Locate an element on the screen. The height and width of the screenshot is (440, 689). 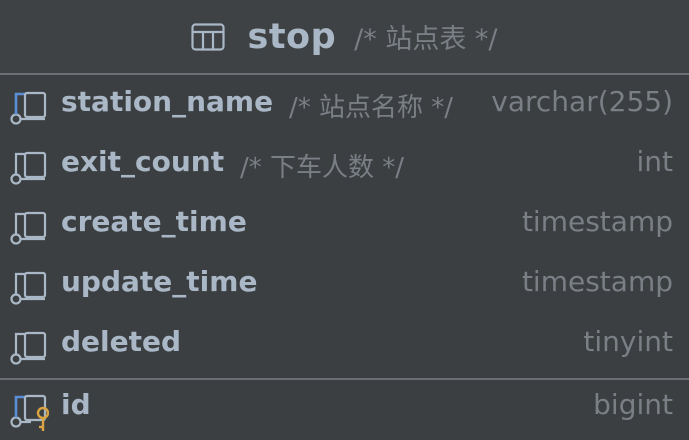
column-row-id: id bigint is located at coordinates (344, 410).